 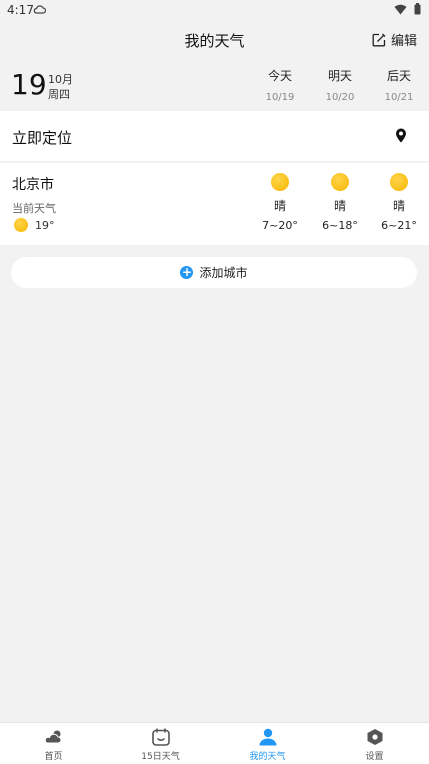 What do you see at coordinates (403, 41) in the screenshot?
I see `edit-label: 编辑` at bounding box center [403, 41].